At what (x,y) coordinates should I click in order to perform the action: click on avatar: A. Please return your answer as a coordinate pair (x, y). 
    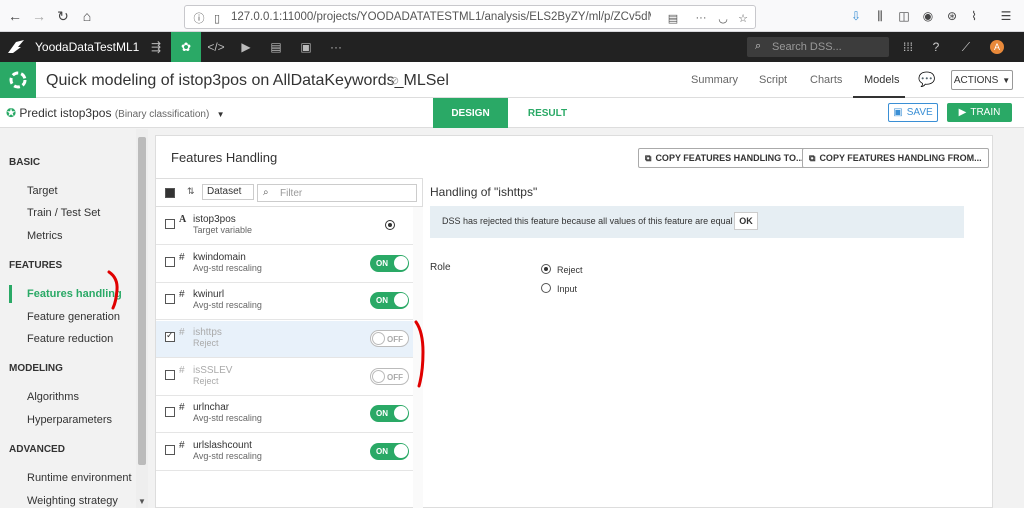
    Looking at the image, I should click on (997, 47).